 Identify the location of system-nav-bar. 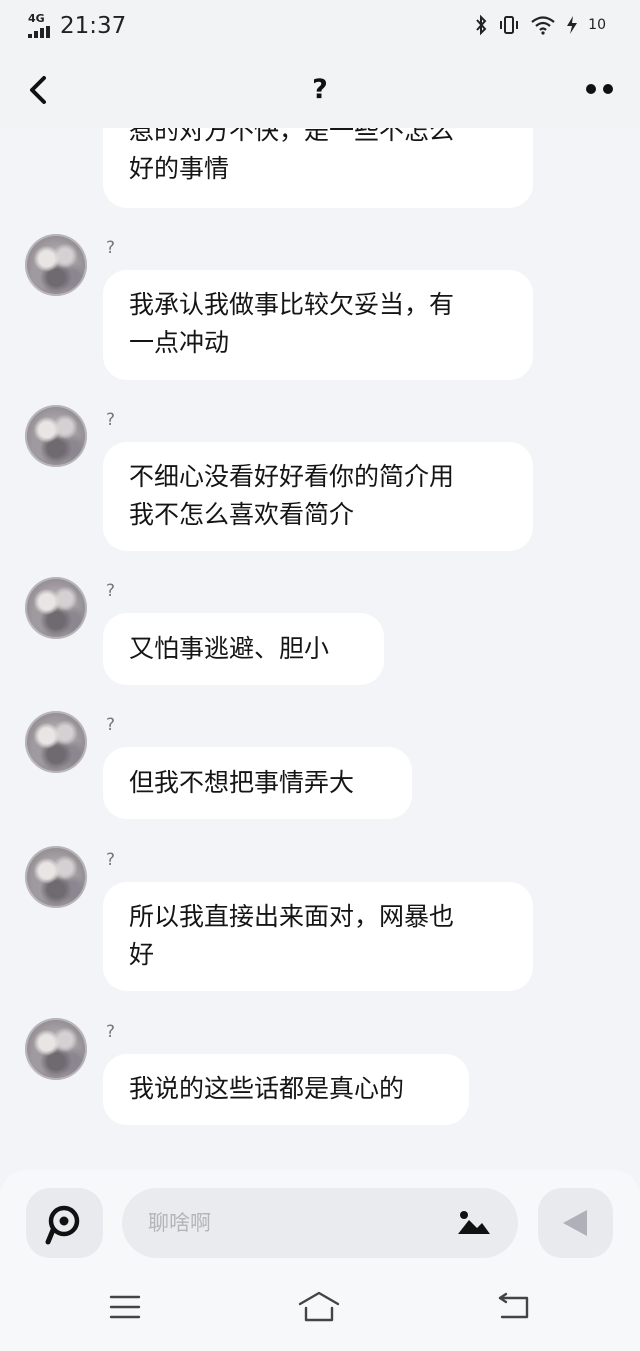
(320, 1309).